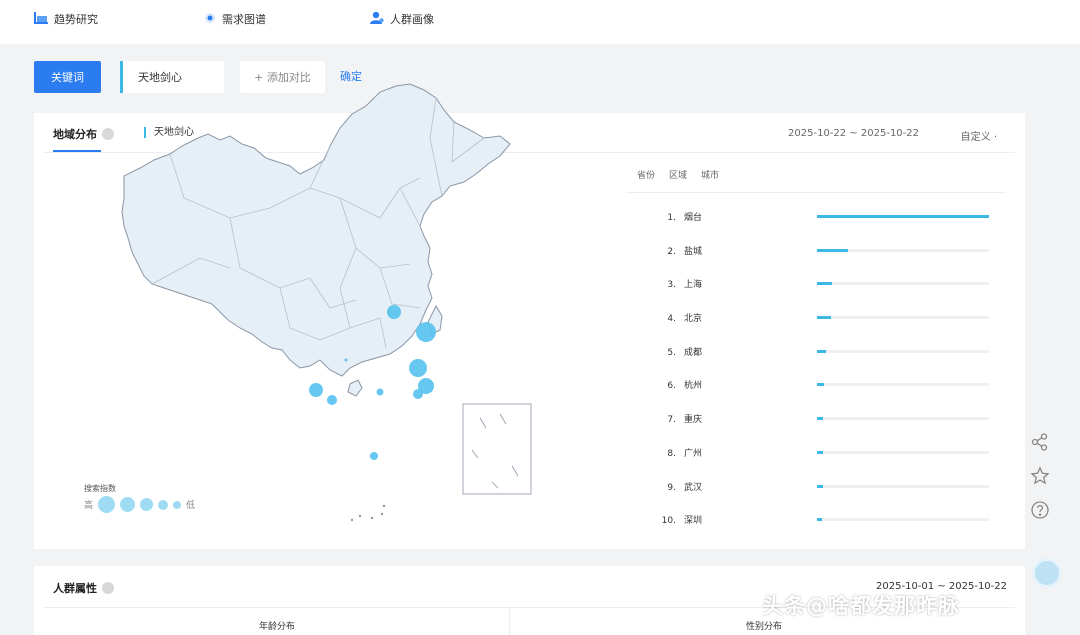 The height and width of the screenshot is (635, 1080). What do you see at coordinates (681, 486) in the screenshot?
I see `rank-city-label: 9. 武汉` at bounding box center [681, 486].